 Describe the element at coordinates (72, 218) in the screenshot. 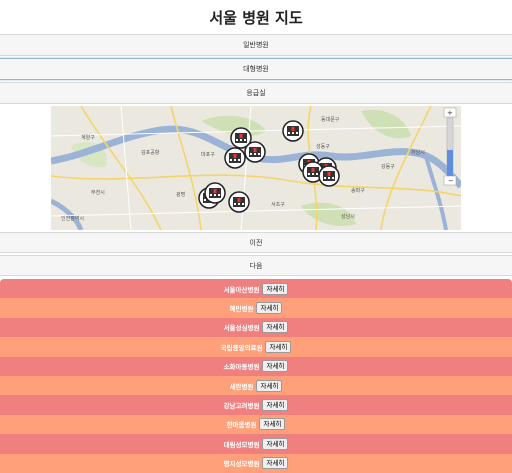

I see `map-label: 인천광역시` at that location.